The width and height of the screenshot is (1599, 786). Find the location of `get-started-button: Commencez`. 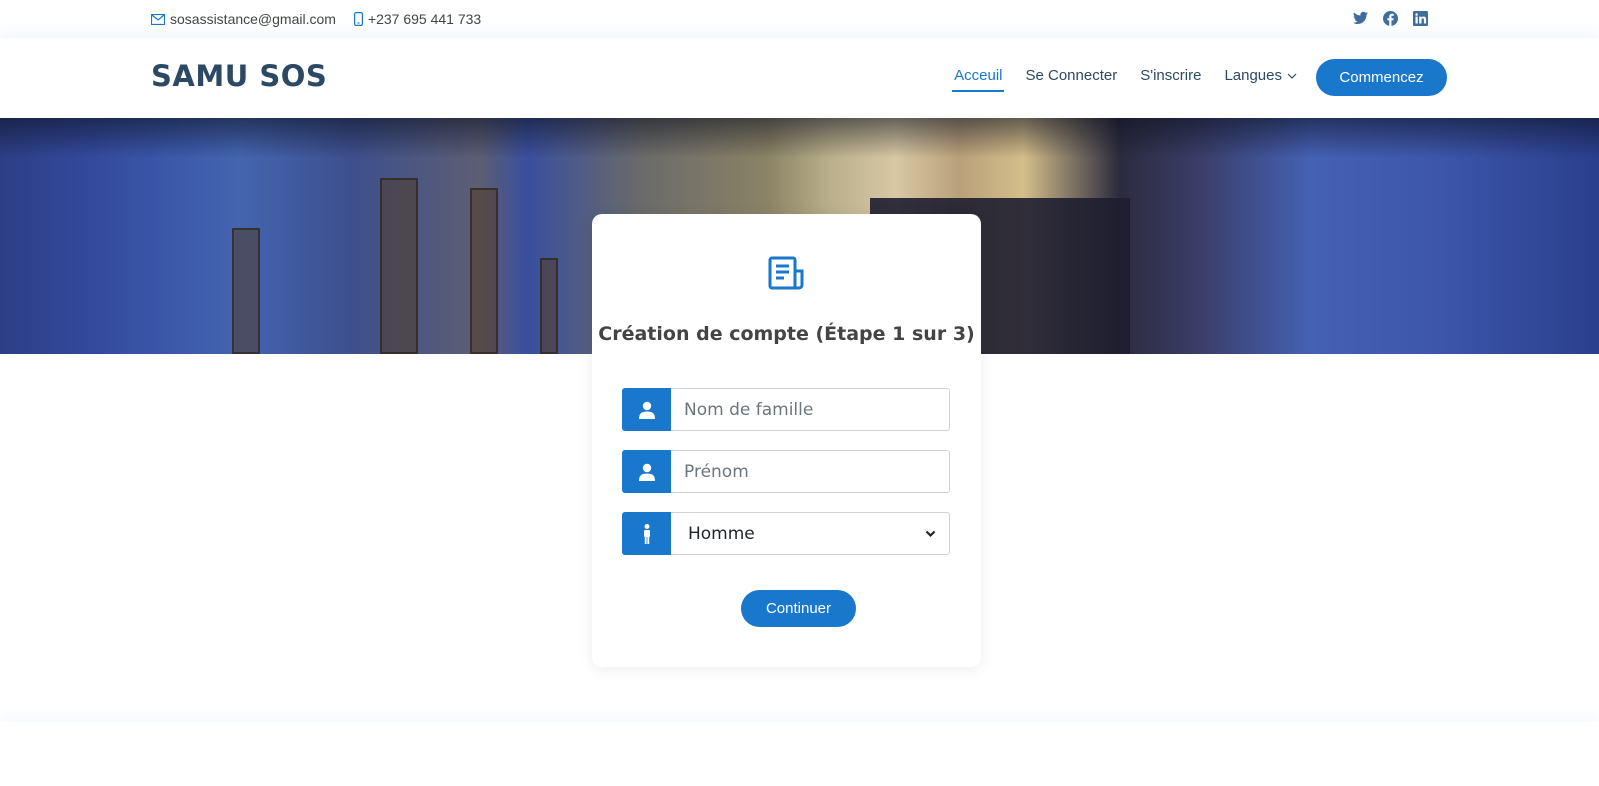

get-started-button: Commencez is located at coordinates (1381, 77).